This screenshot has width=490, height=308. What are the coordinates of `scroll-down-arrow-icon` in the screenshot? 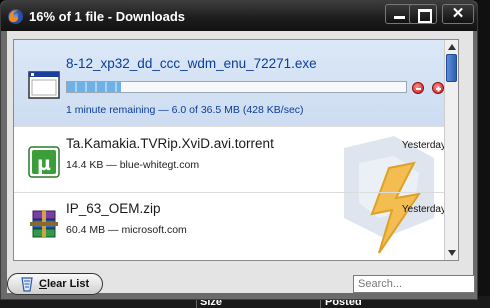 It's located at (452, 253).